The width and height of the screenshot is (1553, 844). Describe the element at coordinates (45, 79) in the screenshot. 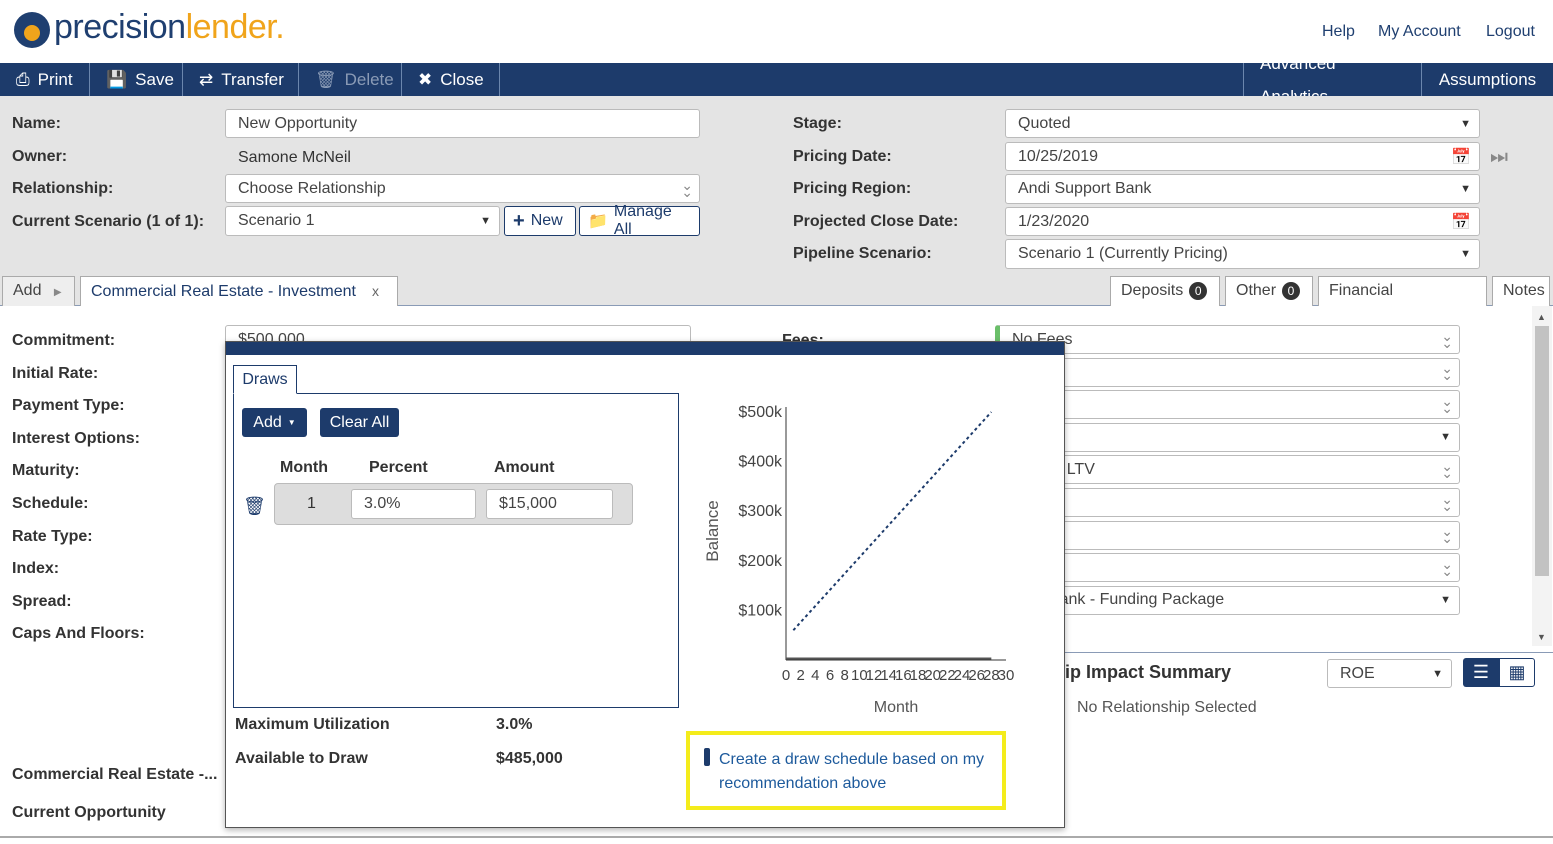

I see `print-button: ⎙ Print` at that location.